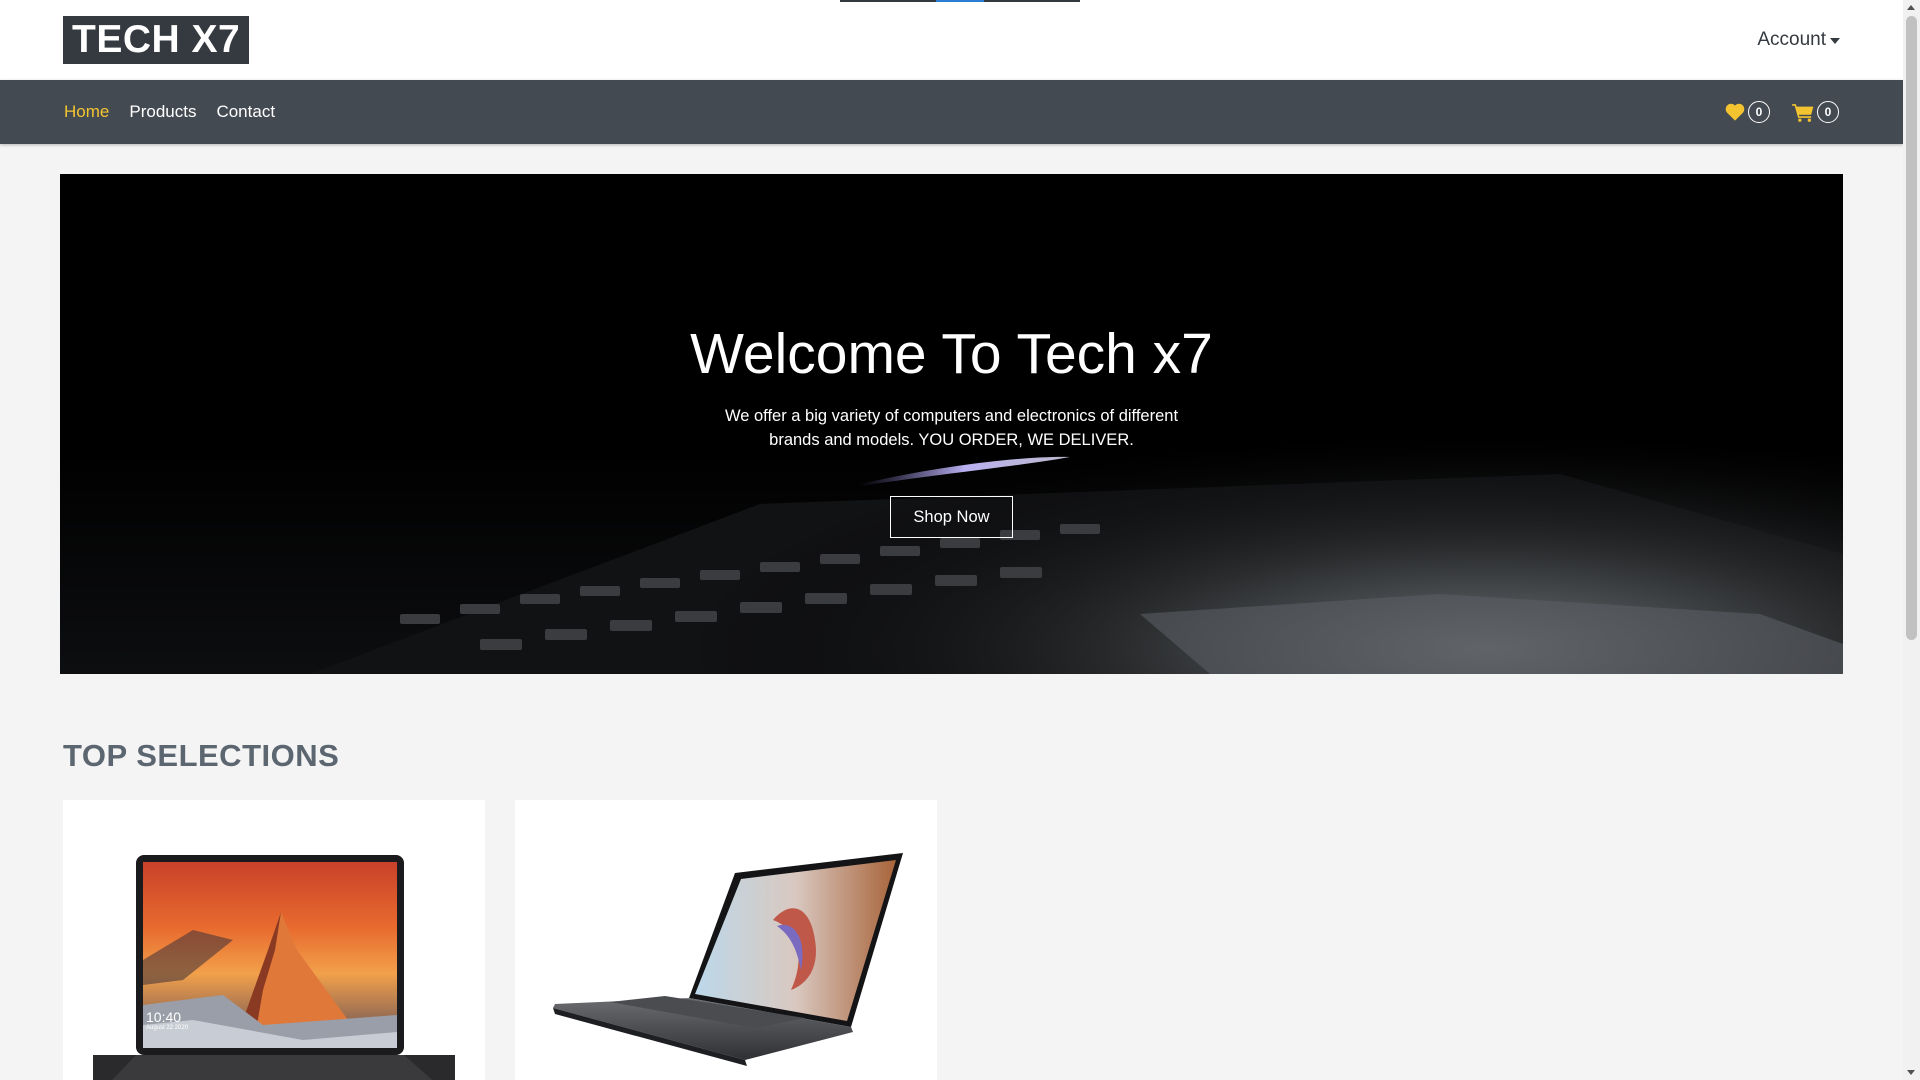 This screenshot has width=1920, height=1080. What do you see at coordinates (1782, 112) in the screenshot?
I see `nav-actions: 0 0` at bounding box center [1782, 112].